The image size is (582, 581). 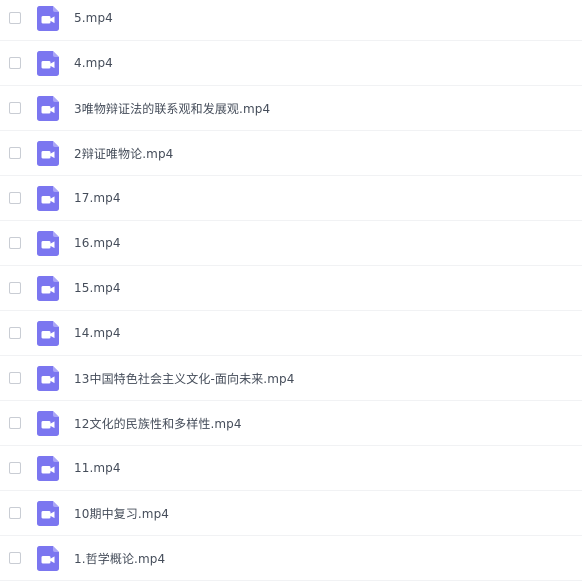 What do you see at coordinates (119, 558) in the screenshot?
I see `file-name: 1.哲学概论.mp4` at bounding box center [119, 558].